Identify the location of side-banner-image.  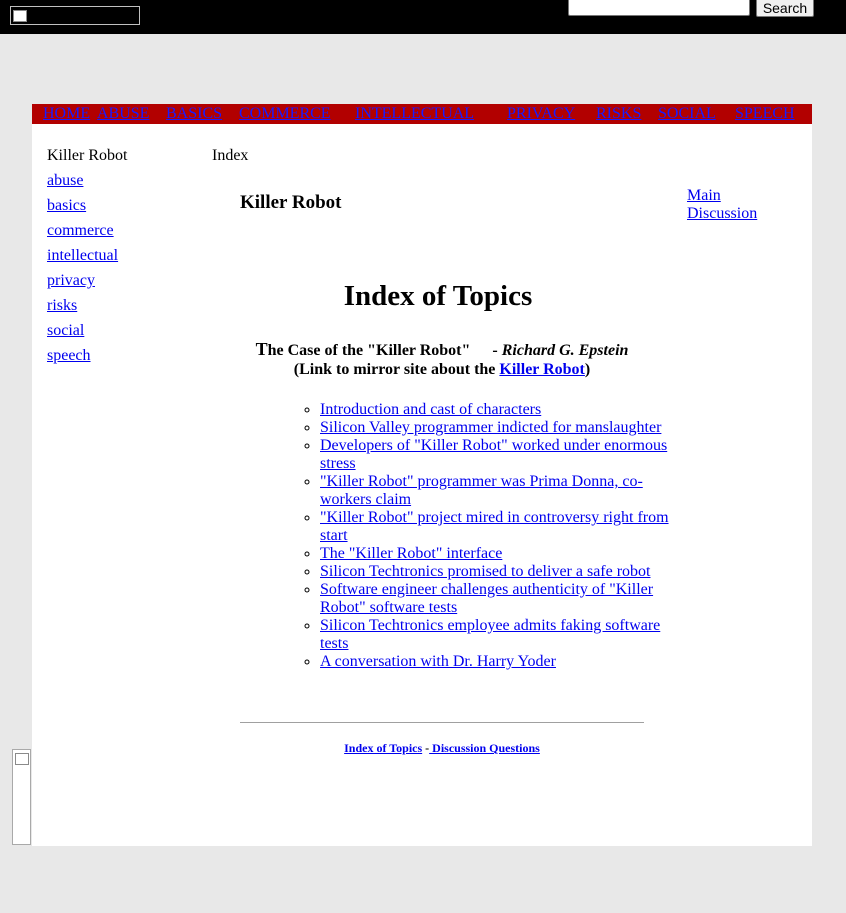
(21, 797).